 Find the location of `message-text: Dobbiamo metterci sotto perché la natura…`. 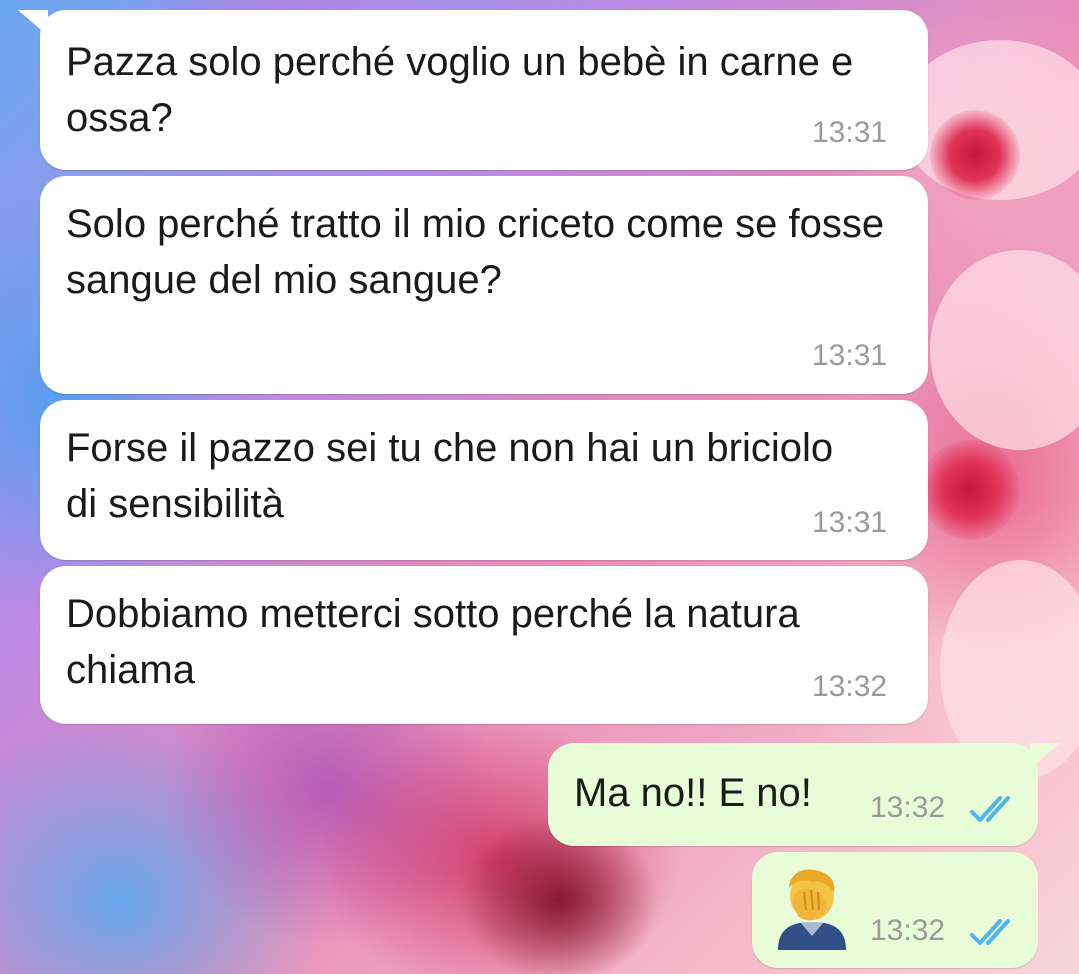

message-text: Dobbiamo metterci sotto perché la natura… is located at coordinates (433, 642).